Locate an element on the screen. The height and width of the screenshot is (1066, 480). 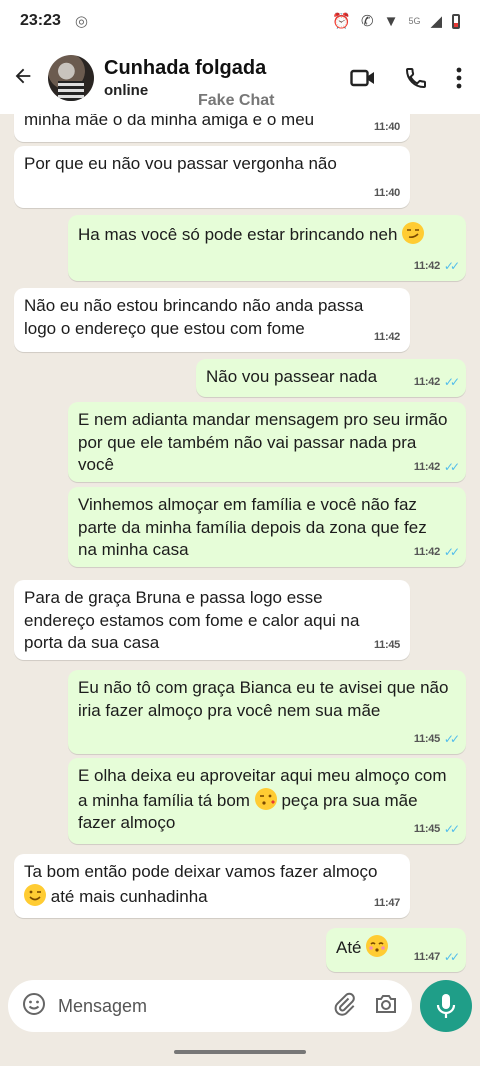
wifi-calling-icon: ✆ is located at coordinates (367, 21).